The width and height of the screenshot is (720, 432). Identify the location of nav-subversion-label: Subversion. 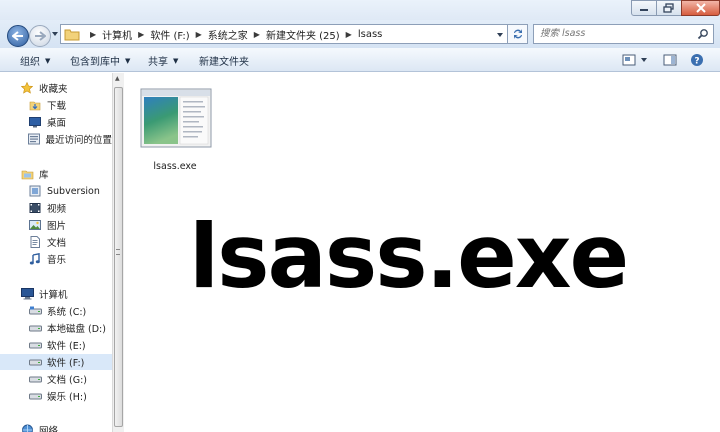
(73, 191).